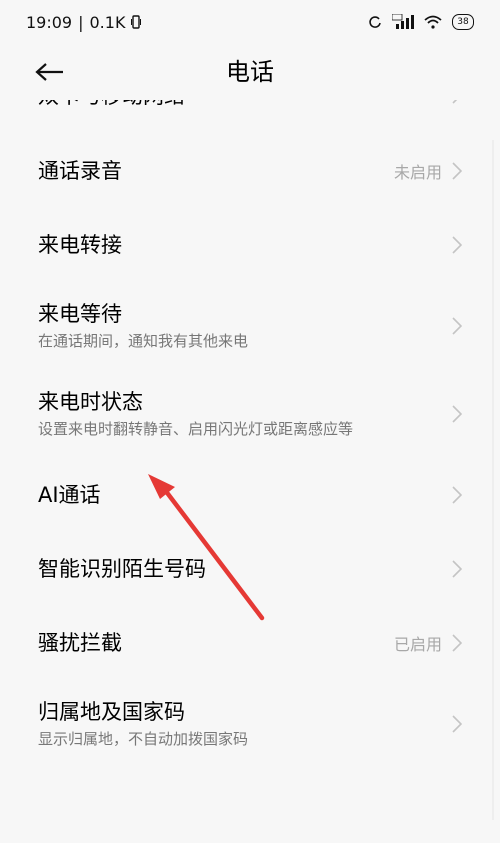  I want to click on row-text: 通话录音, so click(80, 171).